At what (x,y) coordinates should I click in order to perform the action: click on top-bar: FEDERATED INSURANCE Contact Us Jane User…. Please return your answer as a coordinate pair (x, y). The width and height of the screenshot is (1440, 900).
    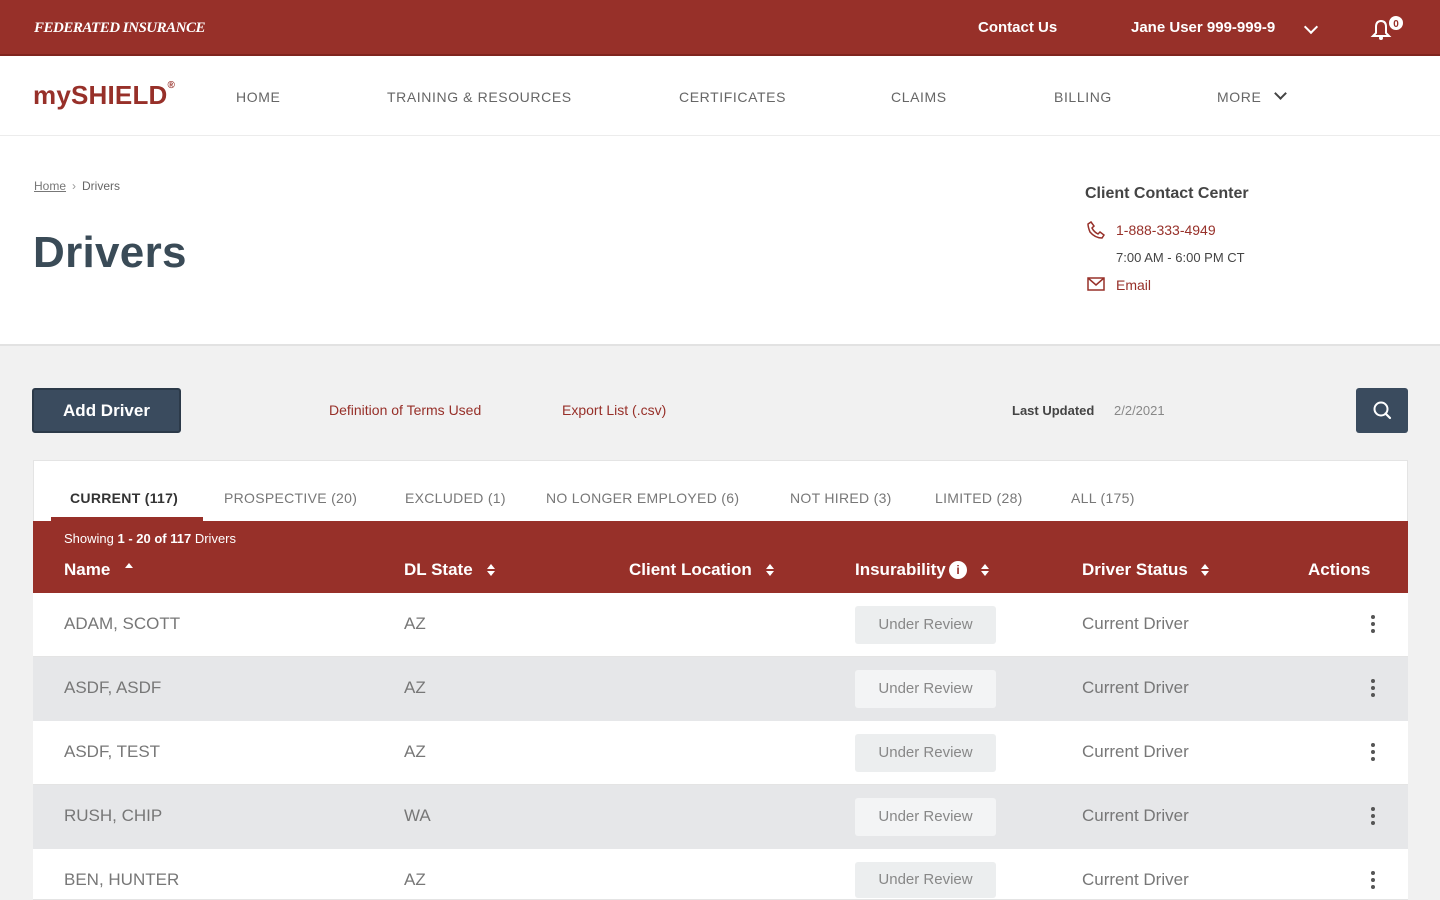
    Looking at the image, I should click on (720, 28).